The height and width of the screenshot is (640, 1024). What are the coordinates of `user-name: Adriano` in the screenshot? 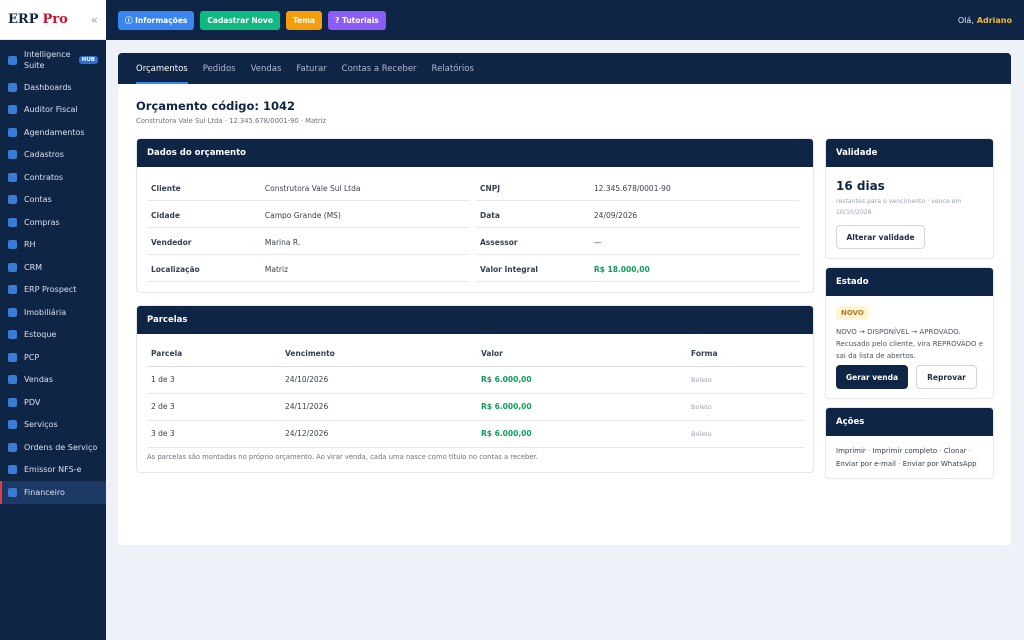 It's located at (994, 20).